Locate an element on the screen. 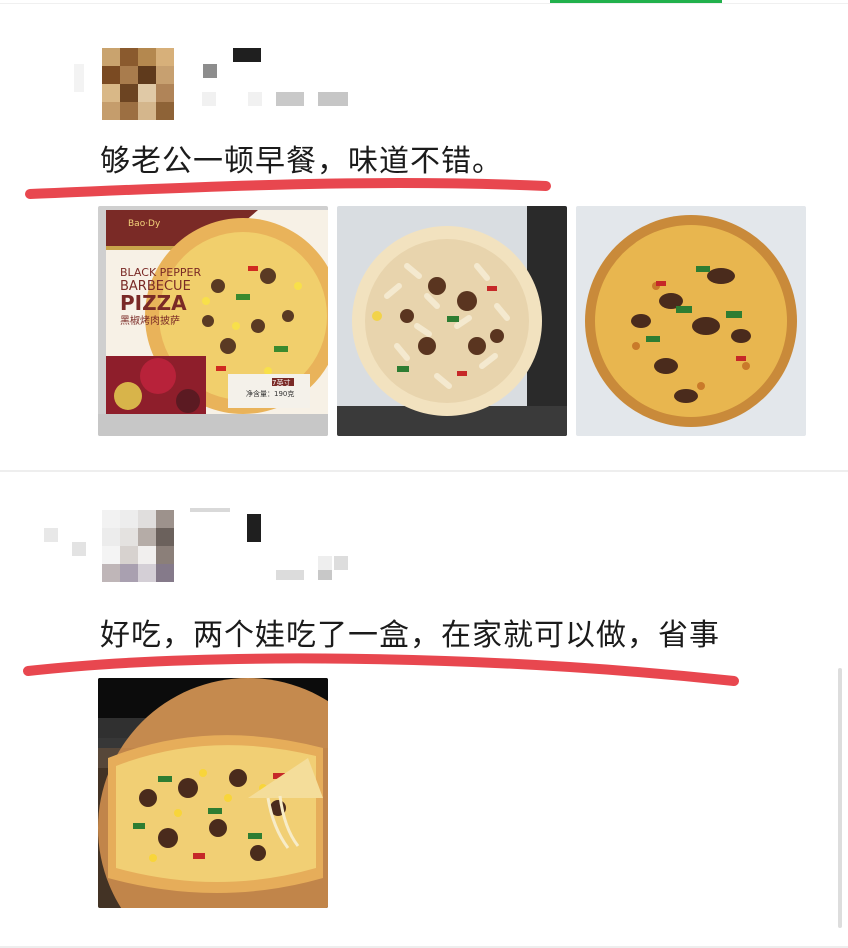 Image resolution: width=848 pixels, height=948 pixels. box-title-1: BLACK PEPPER is located at coordinates (160, 272).